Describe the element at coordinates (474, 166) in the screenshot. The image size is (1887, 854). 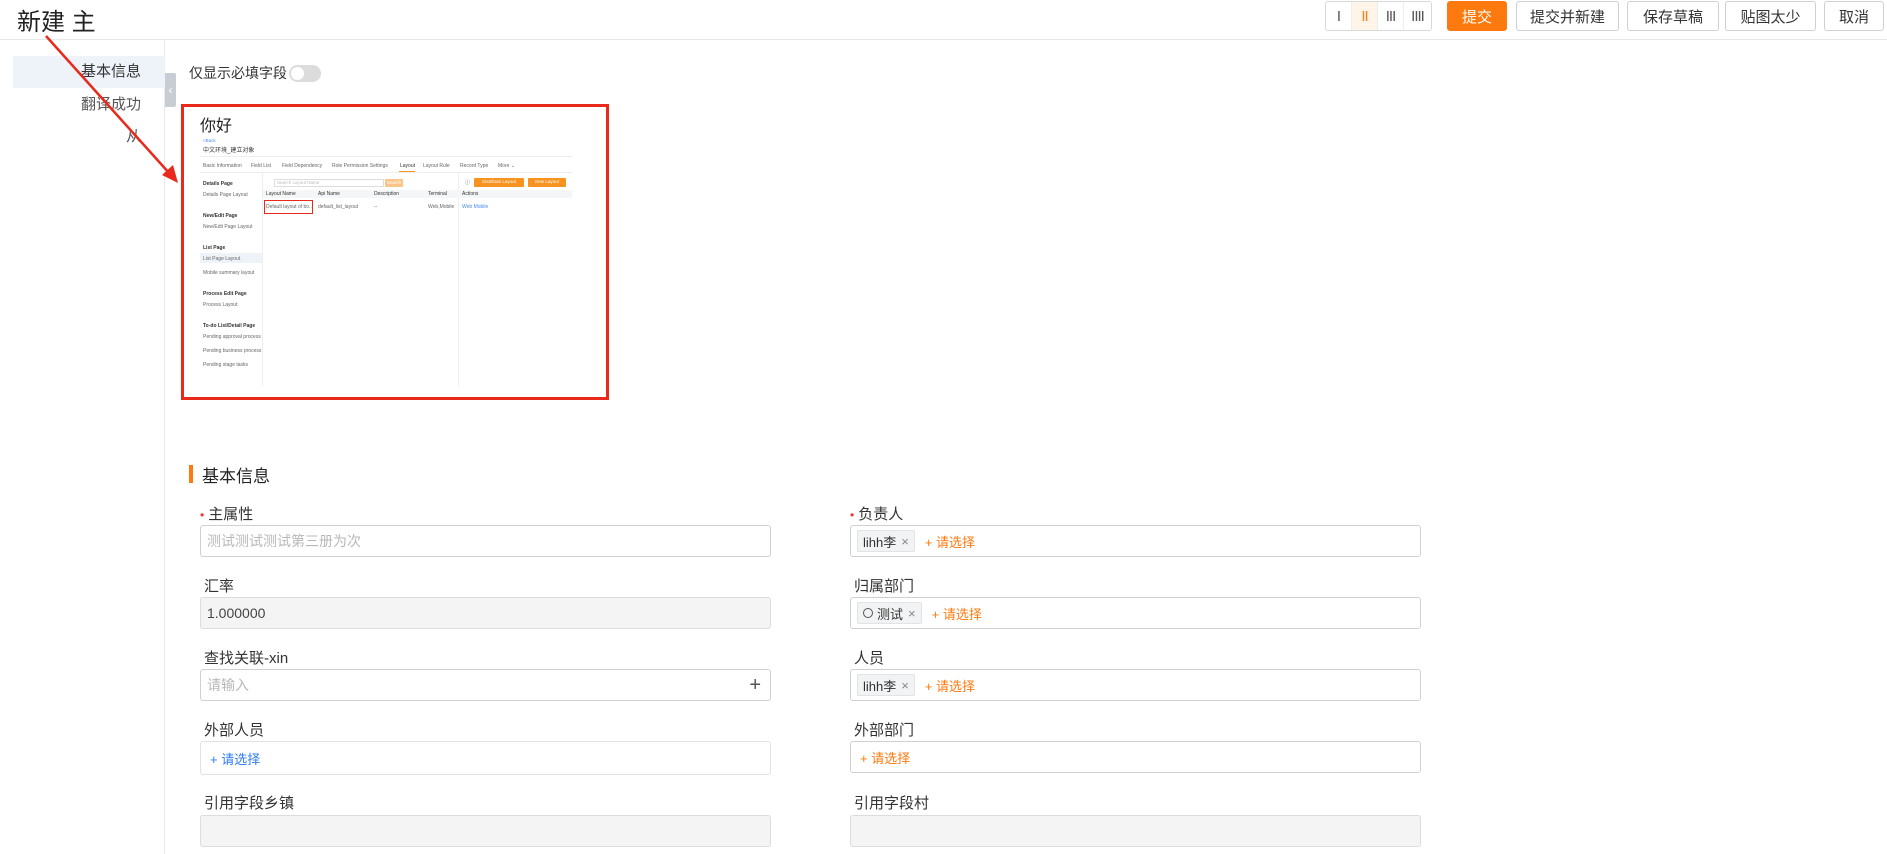
I see `embedded-tab: Record Type` at that location.